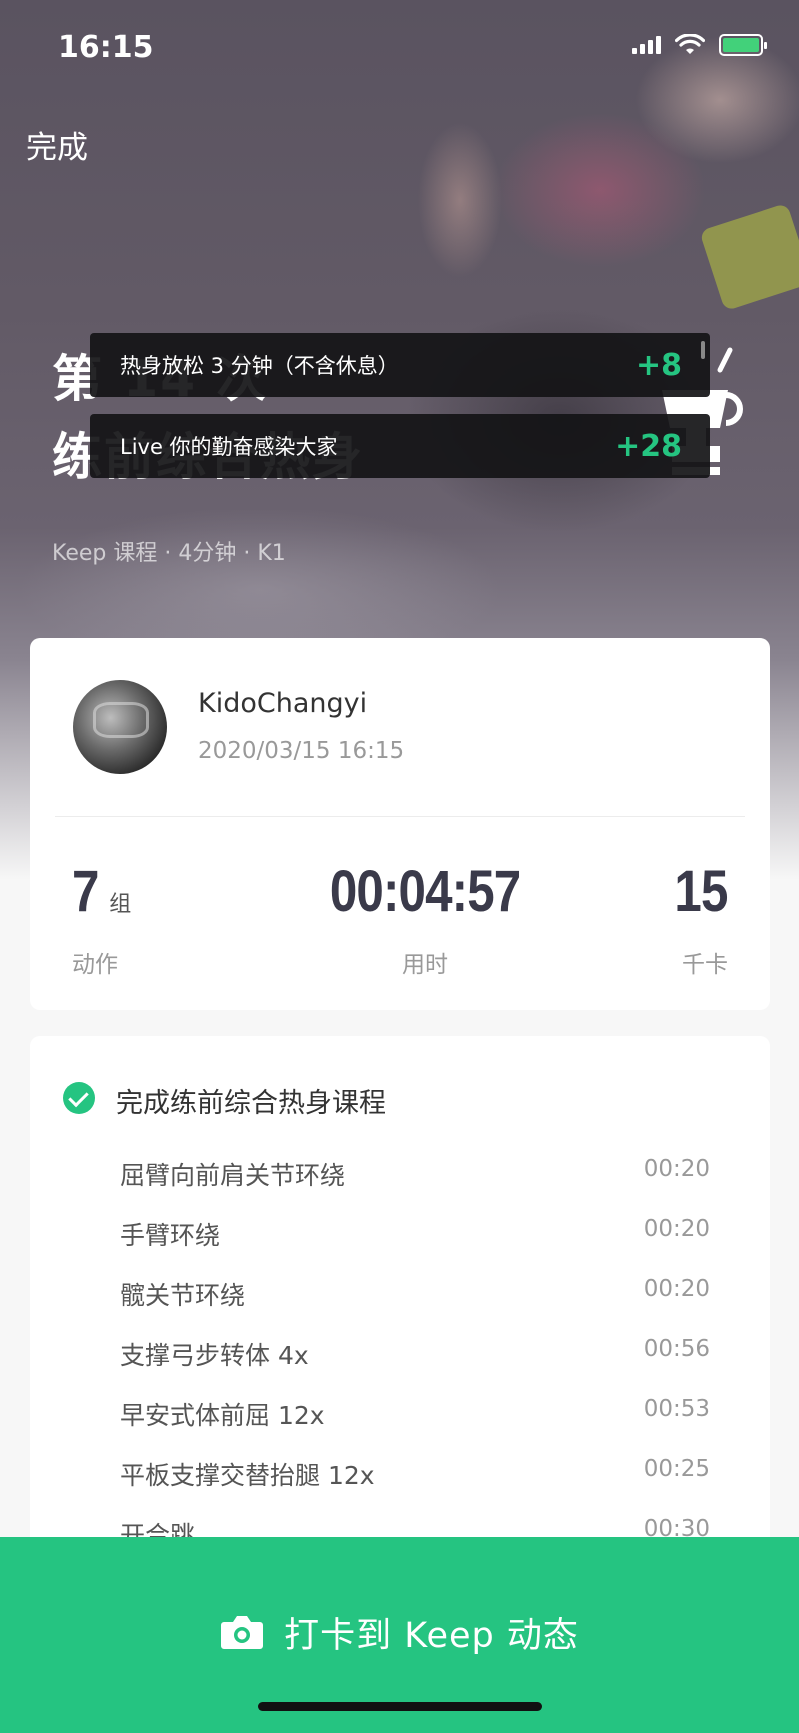  I want to click on list-item: 髋关节环绕 00:20, so click(415, 1306).